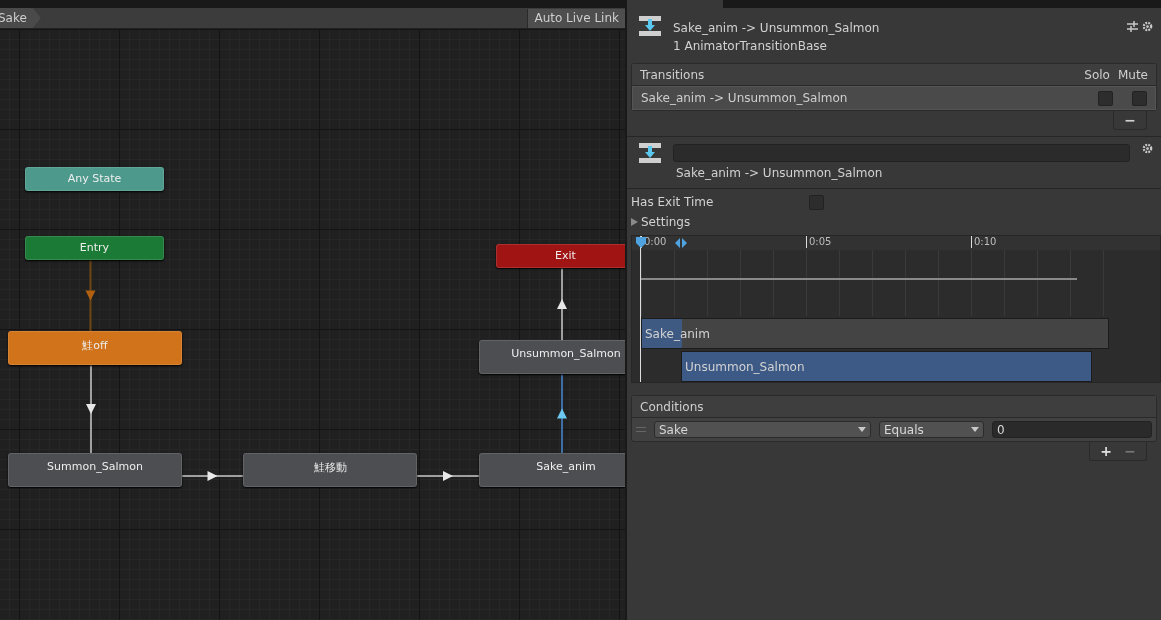 Image resolution: width=1161 pixels, height=620 pixels. Describe the element at coordinates (1097, 74) in the screenshot. I see `column-header: Solo` at that location.